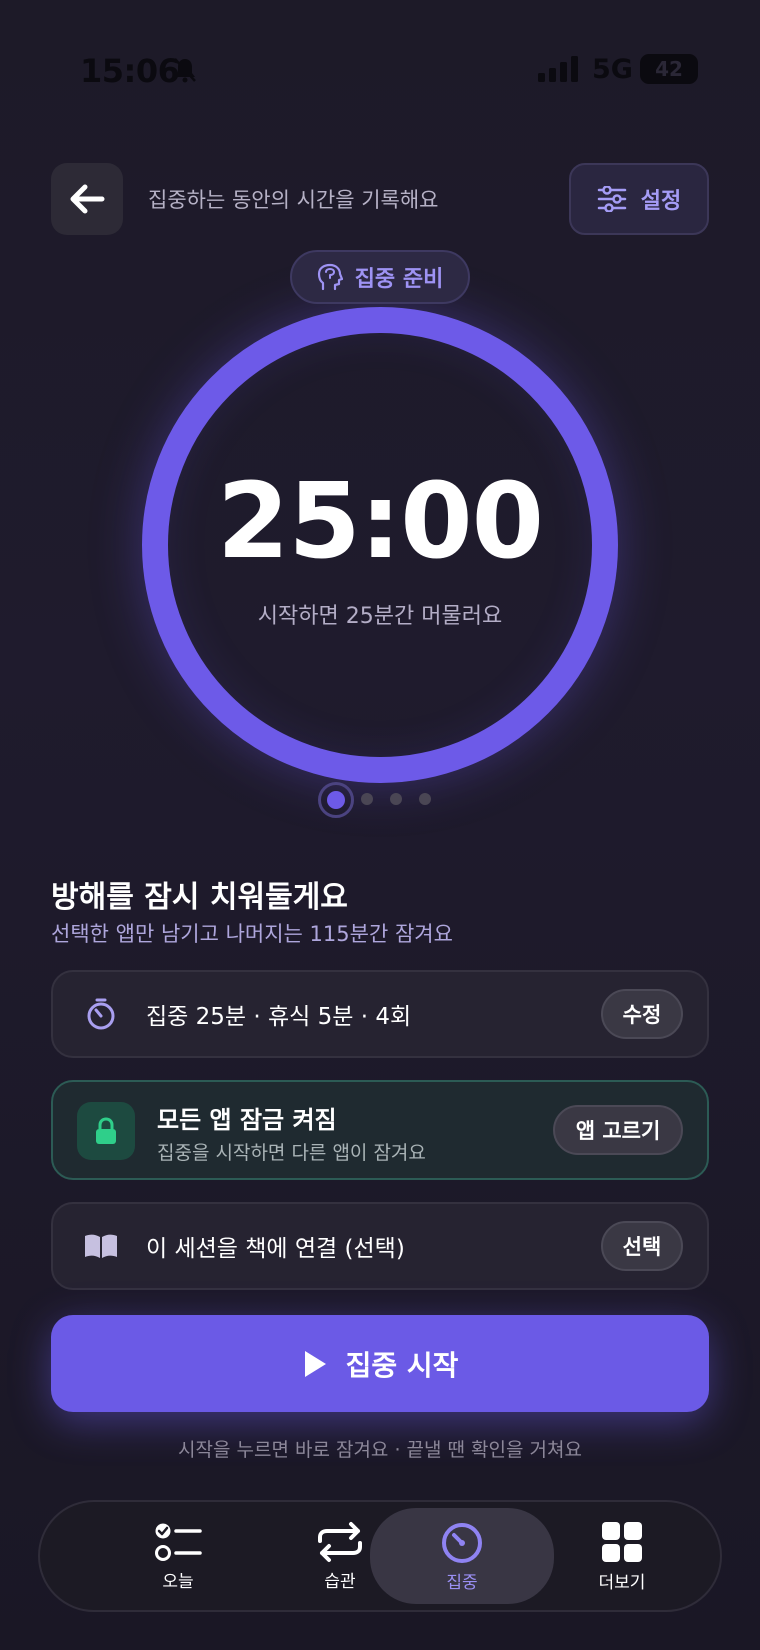 The image size is (760, 1650). What do you see at coordinates (330, 277) in the screenshot?
I see `head-brain-icon` at bounding box center [330, 277].